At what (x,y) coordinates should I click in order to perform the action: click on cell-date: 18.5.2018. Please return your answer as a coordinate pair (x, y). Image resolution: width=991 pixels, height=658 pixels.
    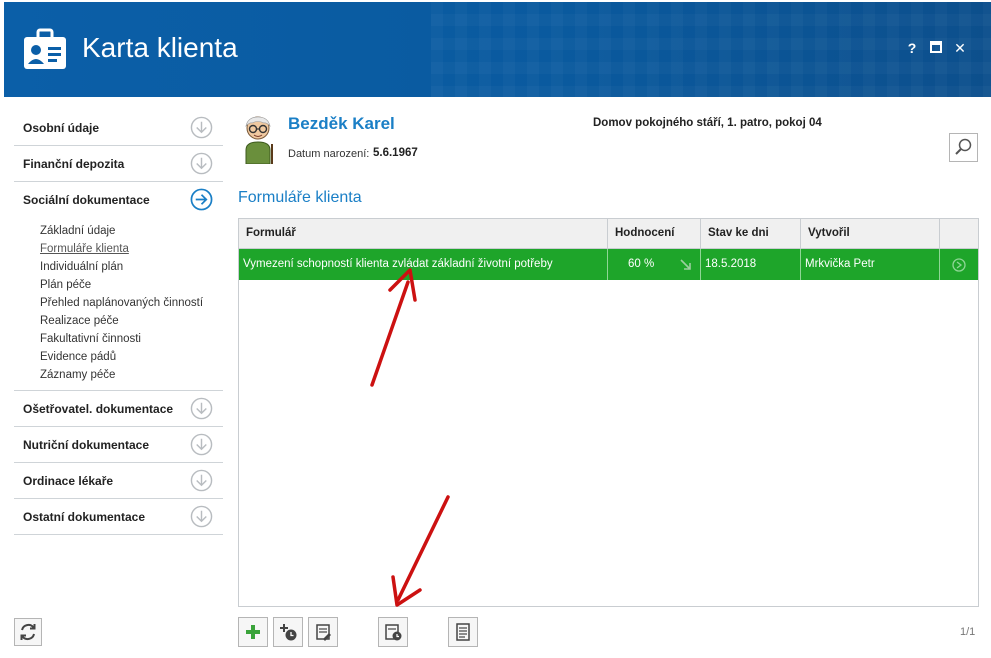
    Looking at the image, I should click on (751, 264).